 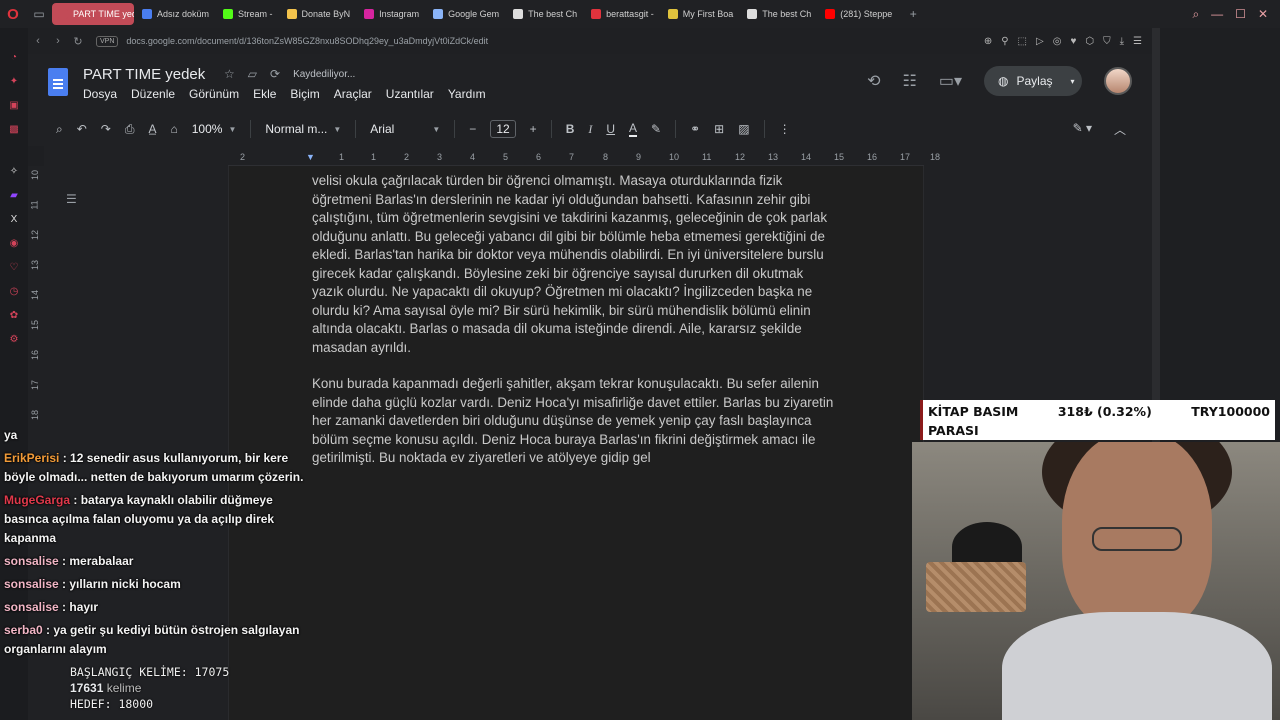 I want to click on outline-icon: ☰, so click(x=71, y=199).